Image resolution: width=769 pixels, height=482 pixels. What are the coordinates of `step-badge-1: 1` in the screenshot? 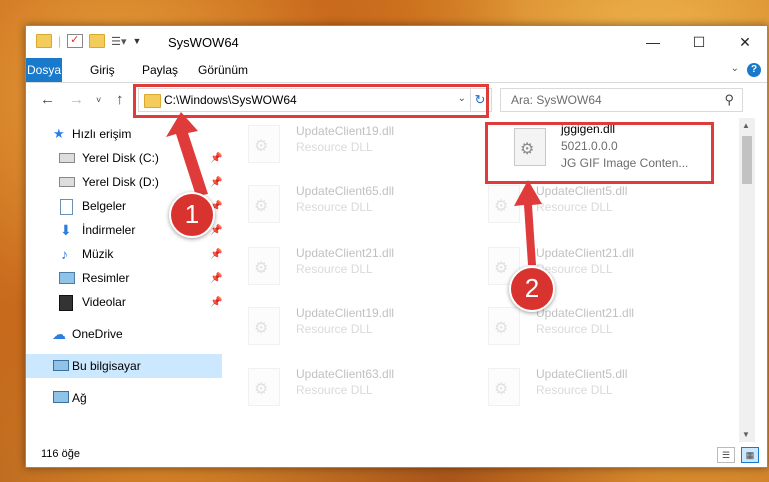 It's located at (192, 215).